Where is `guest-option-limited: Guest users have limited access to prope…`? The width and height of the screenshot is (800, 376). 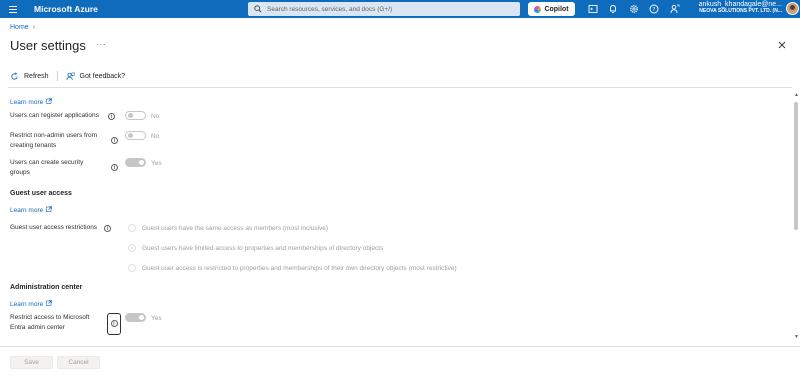 guest-option-limited: Guest users have limited access to prope… is located at coordinates (255, 248).